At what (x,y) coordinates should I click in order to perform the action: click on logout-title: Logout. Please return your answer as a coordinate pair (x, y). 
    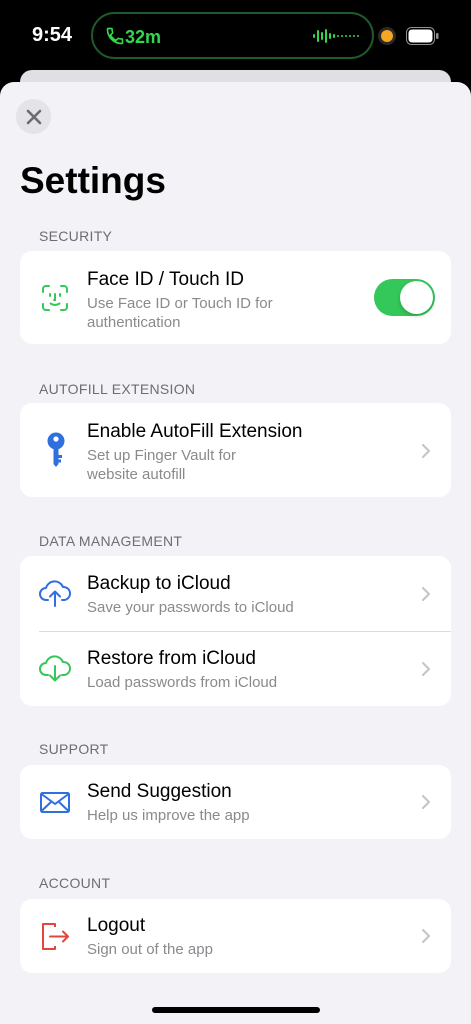
    Looking at the image, I should click on (116, 925).